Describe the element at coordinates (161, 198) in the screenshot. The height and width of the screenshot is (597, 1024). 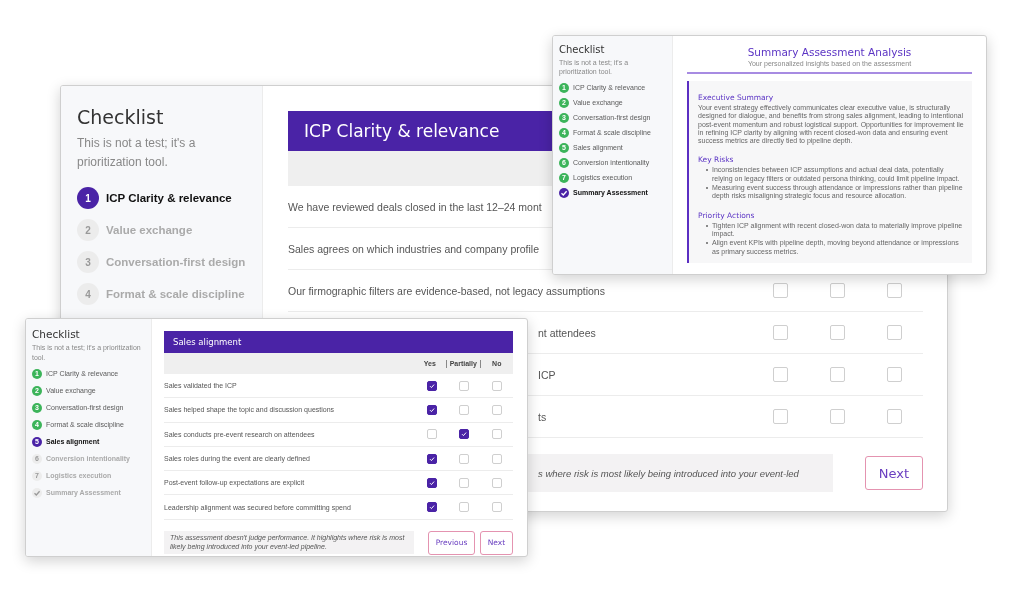
I see `step-item: 1 ICP Clarity & relevance` at that location.